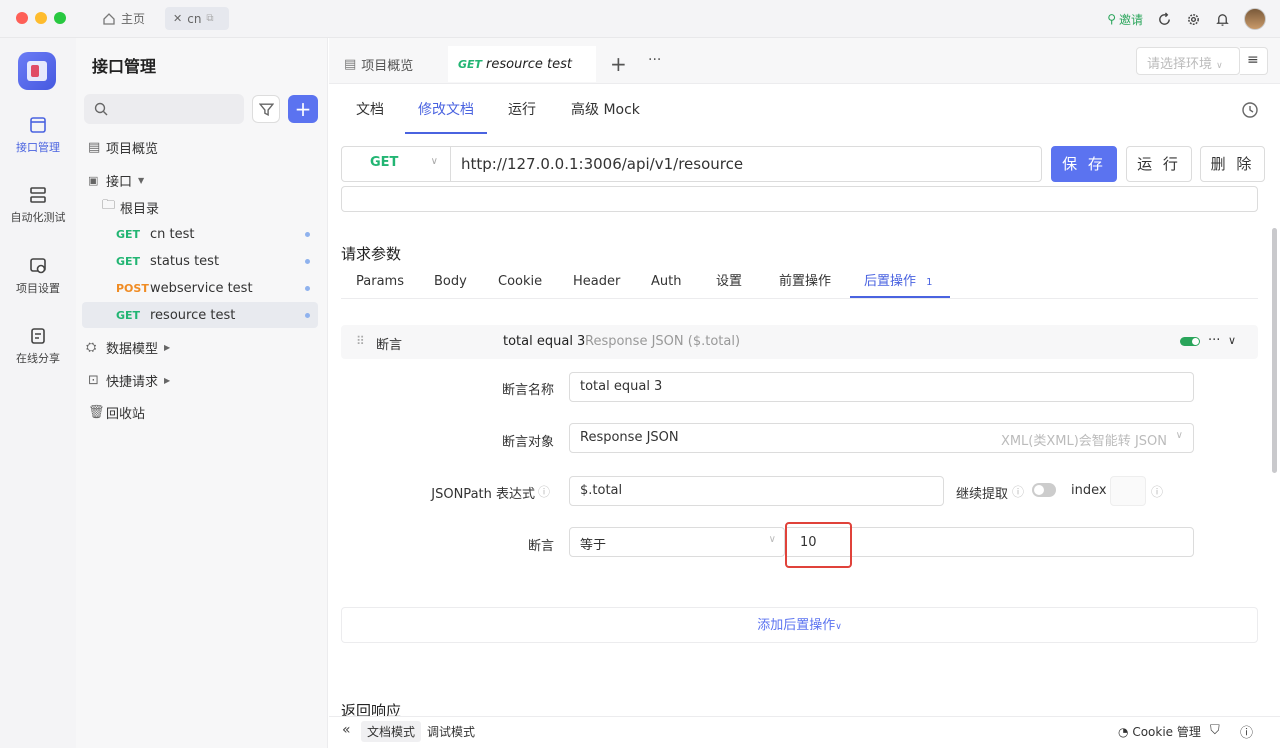 Image resolution: width=1280 pixels, height=748 pixels. I want to click on rail-item-share: 在线分享, so click(38, 346).